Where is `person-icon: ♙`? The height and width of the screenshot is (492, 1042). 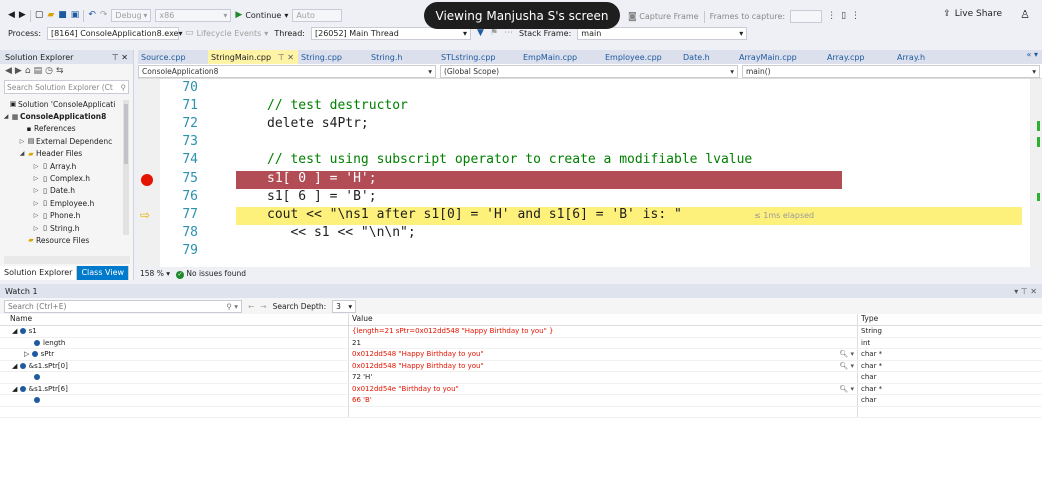 person-icon: ♙ is located at coordinates (1025, 14).